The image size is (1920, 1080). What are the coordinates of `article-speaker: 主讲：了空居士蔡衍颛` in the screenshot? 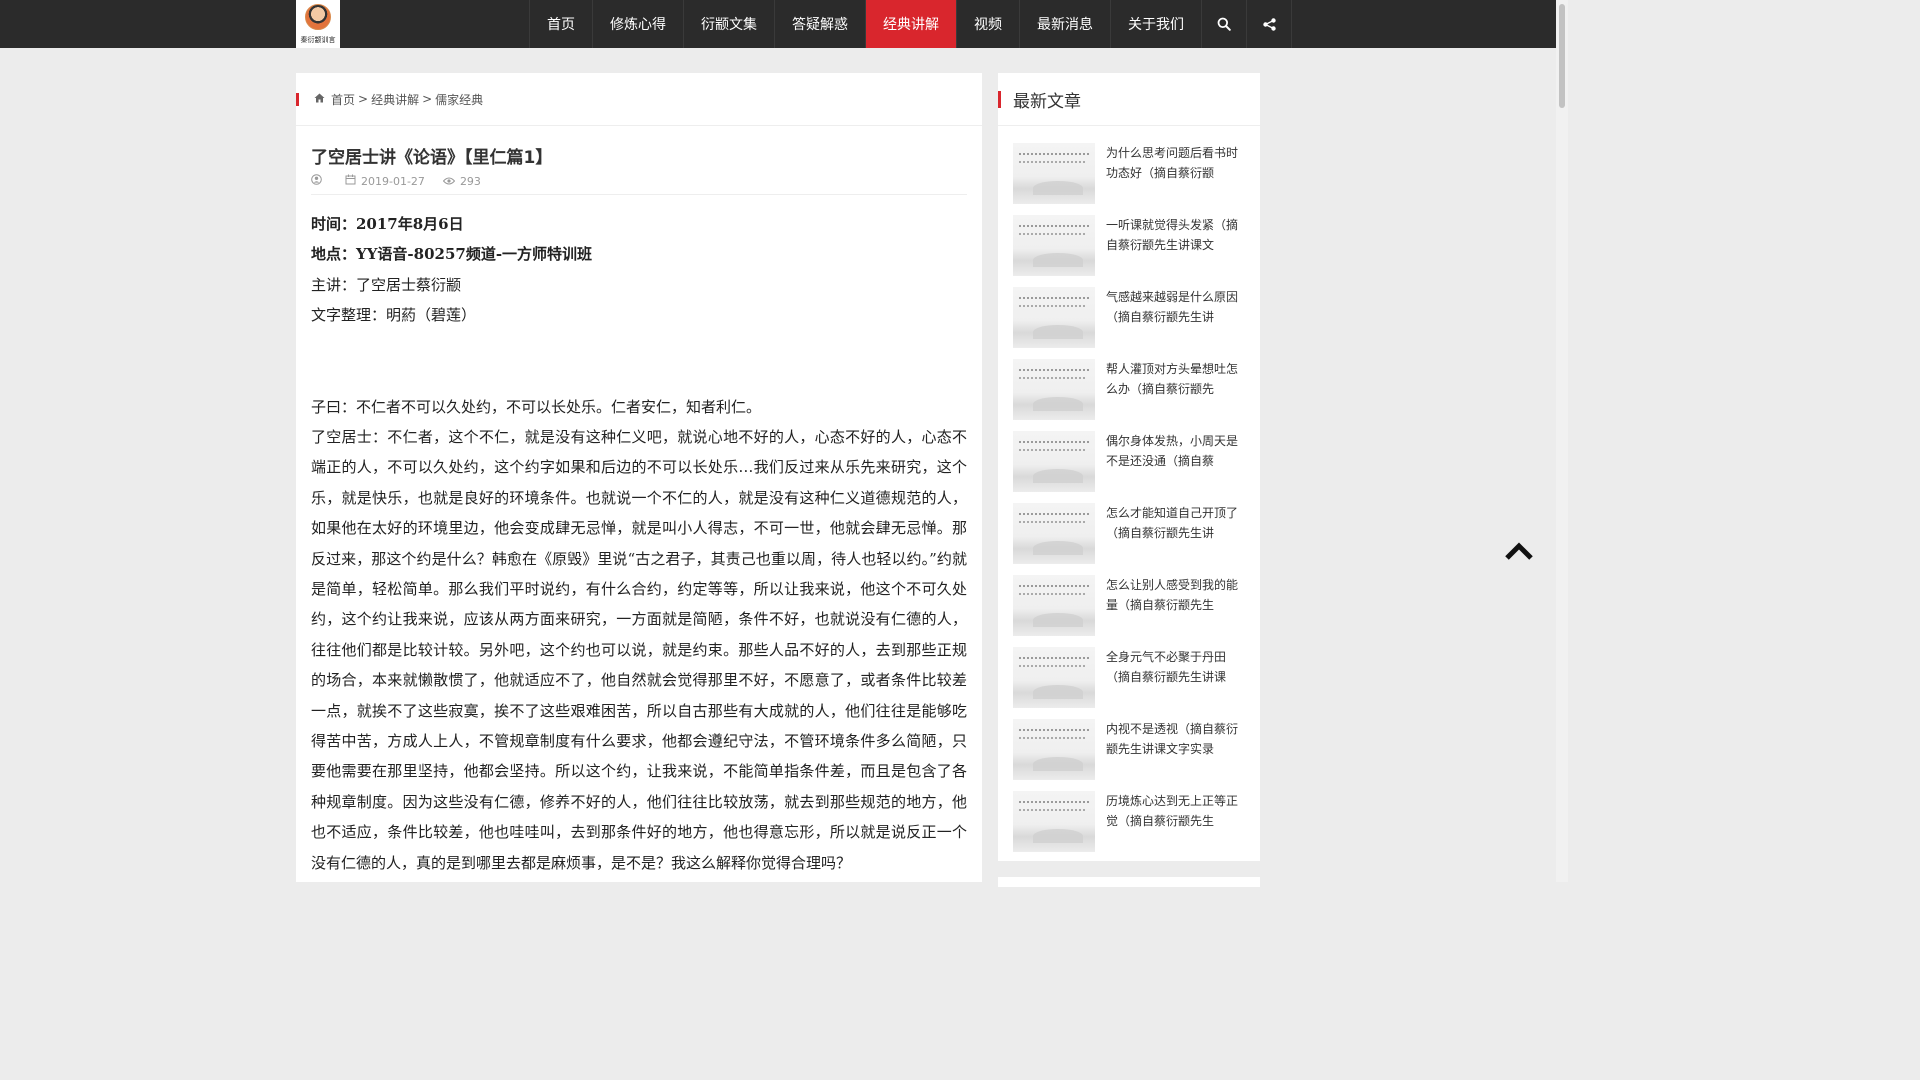 It's located at (386, 284).